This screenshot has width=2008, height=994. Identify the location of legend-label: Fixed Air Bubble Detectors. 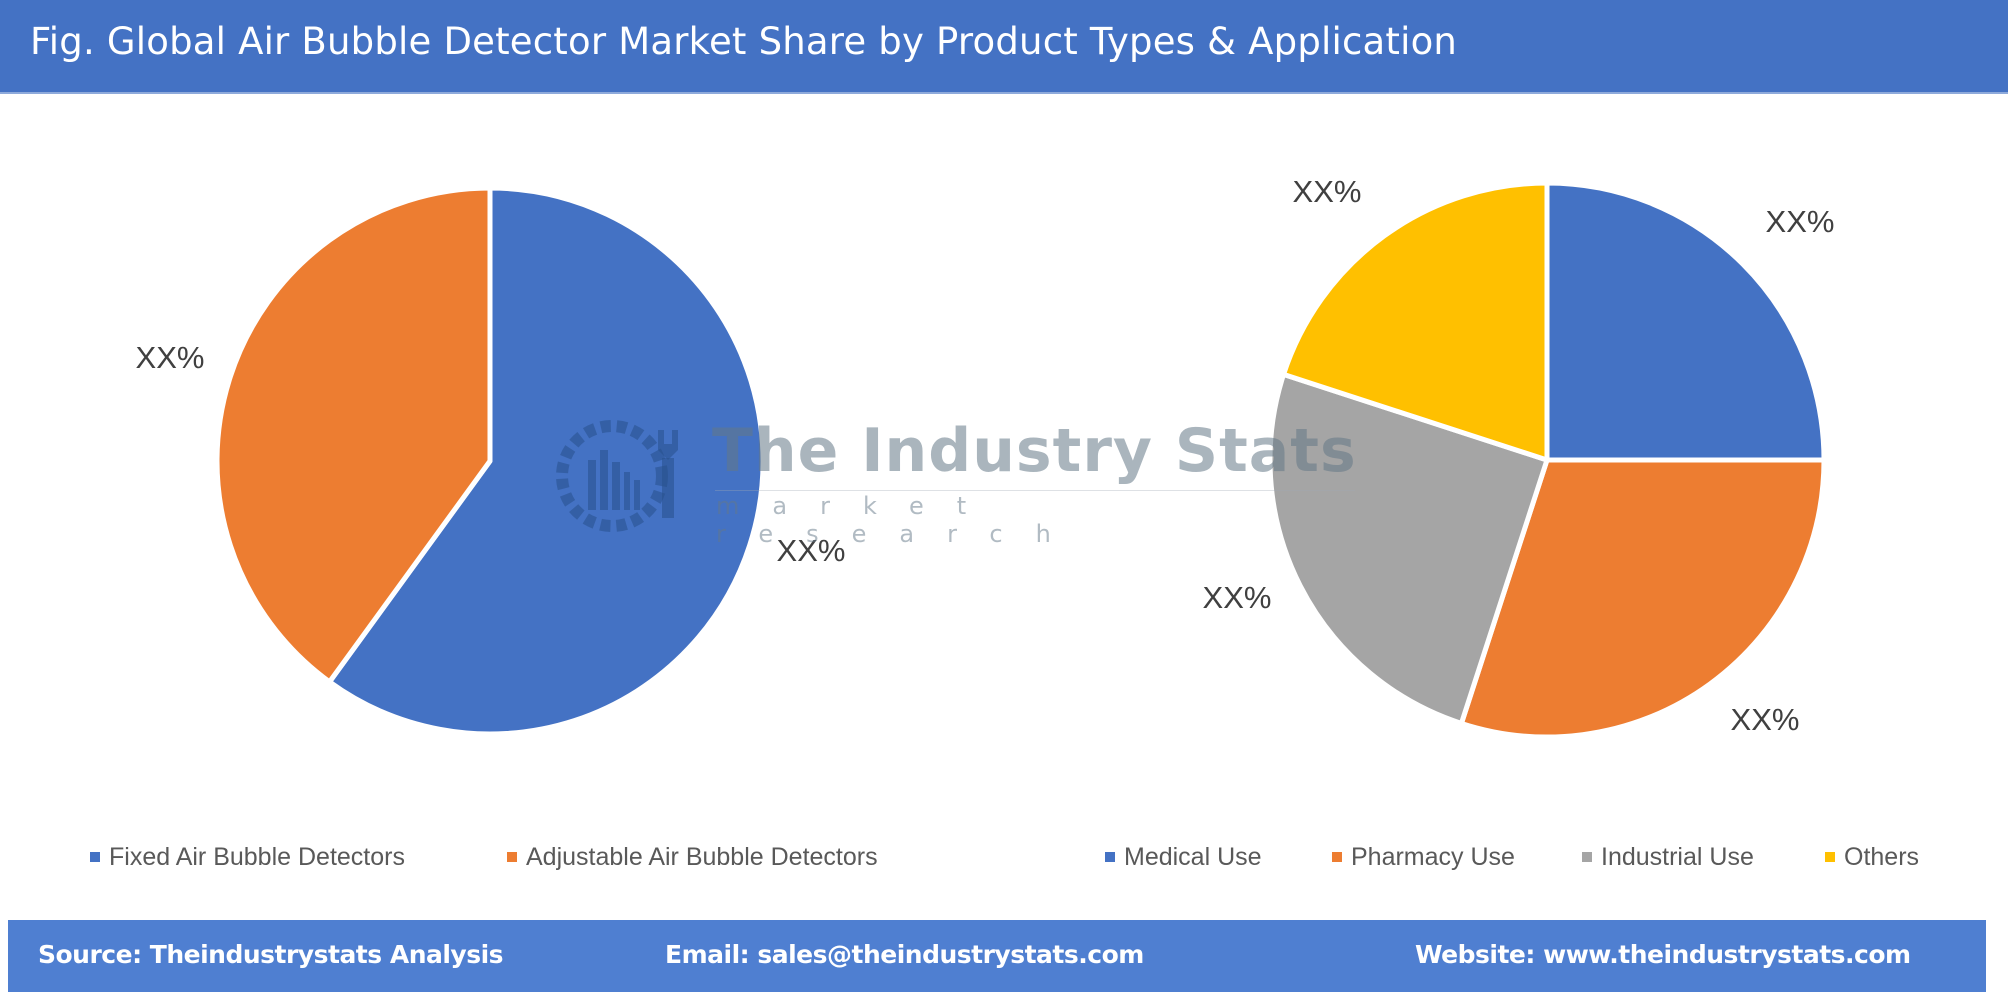
(257, 856).